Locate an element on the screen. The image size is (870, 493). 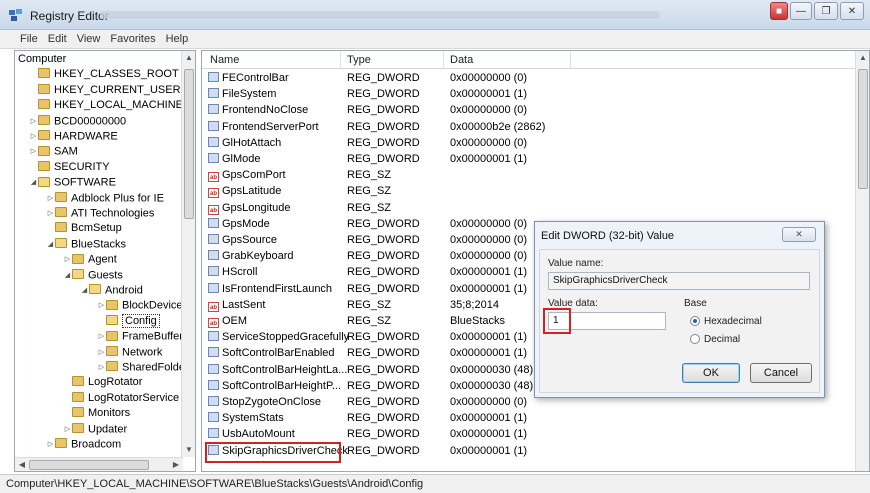
menu-help: Help is located at coordinates (177, 39).